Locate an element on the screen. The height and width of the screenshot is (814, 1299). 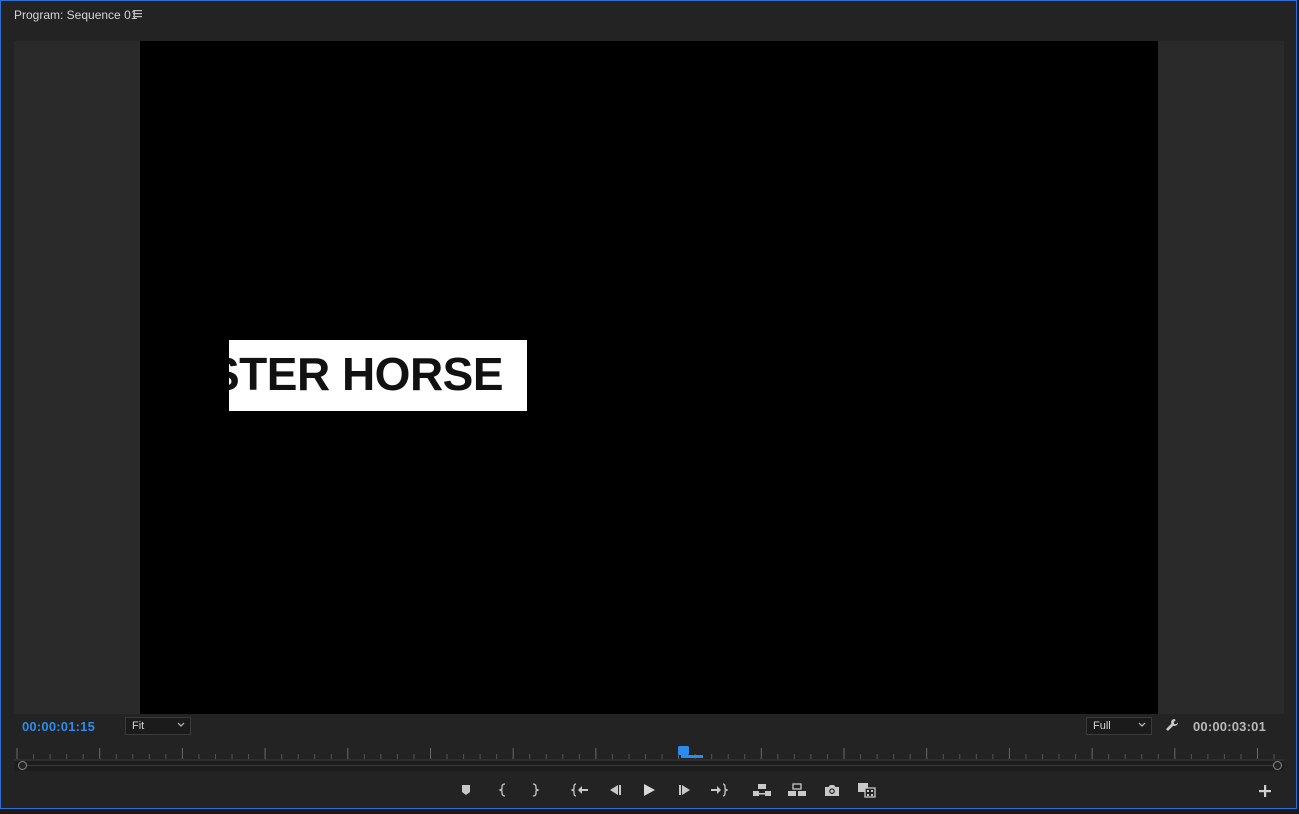
step-back-button is located at coordinates (615, 790).